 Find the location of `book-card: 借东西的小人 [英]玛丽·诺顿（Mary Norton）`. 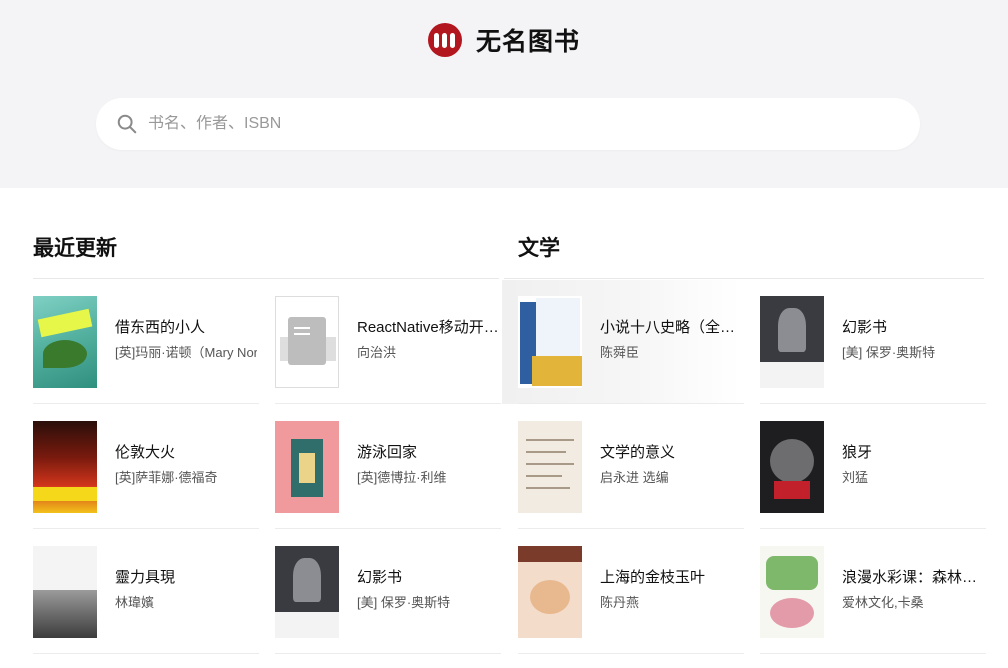

book-card: 借东西的小人 [英]玛丽·诺顿（Mary Norton） is located at coordinates (146, 342).